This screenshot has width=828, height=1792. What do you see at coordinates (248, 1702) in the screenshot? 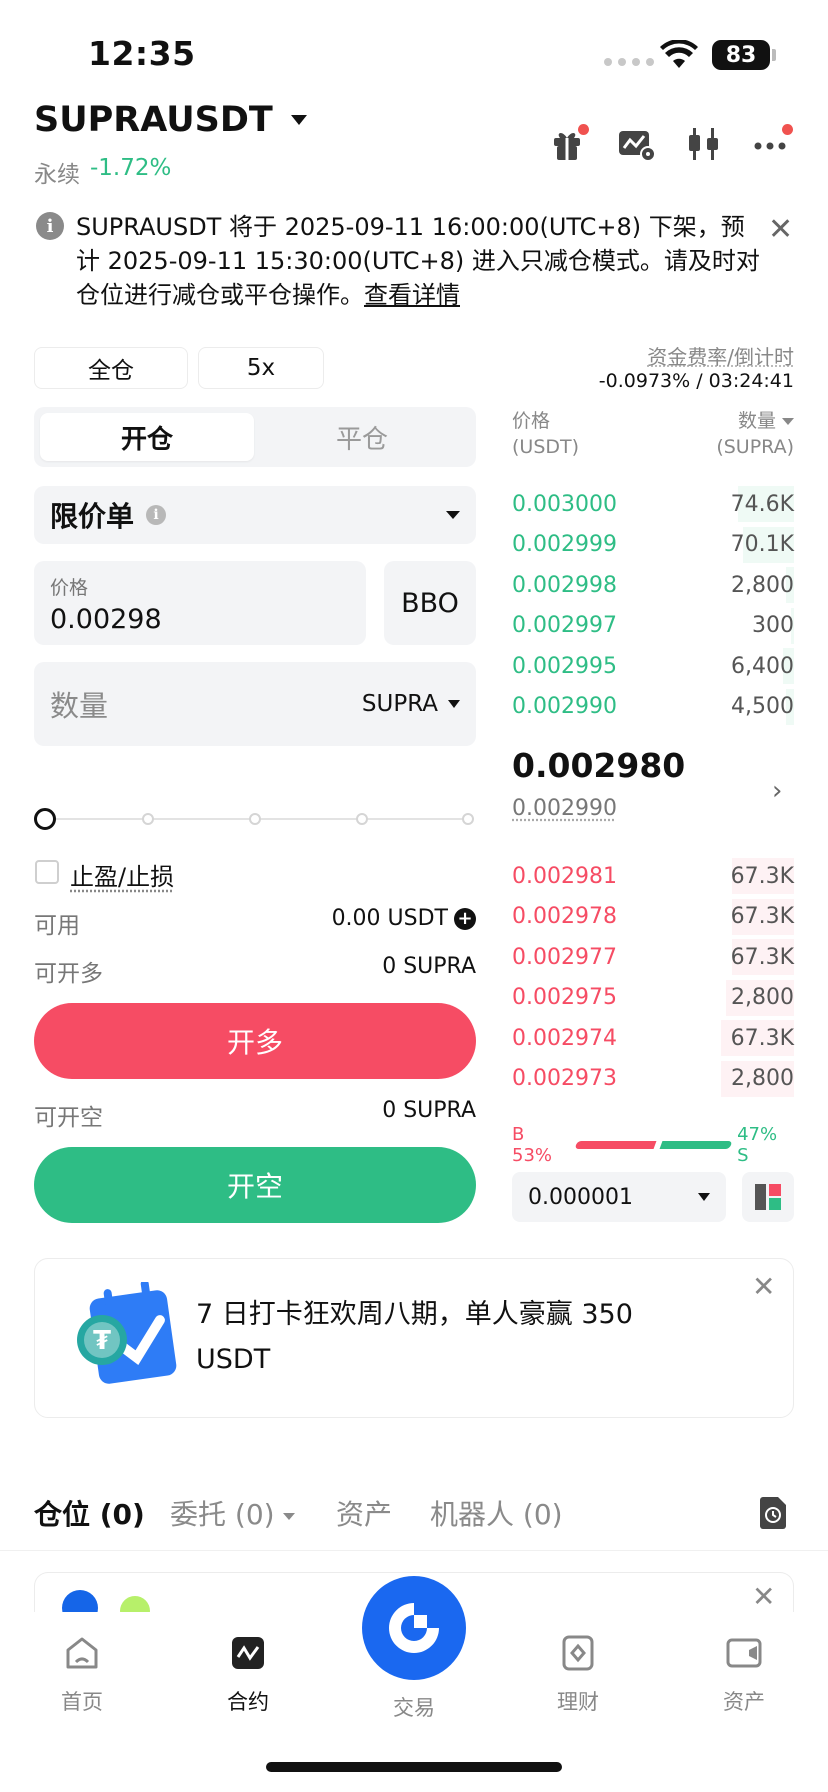
I see `nav-contract-label: 合约` at bounding box center [248, 1702].